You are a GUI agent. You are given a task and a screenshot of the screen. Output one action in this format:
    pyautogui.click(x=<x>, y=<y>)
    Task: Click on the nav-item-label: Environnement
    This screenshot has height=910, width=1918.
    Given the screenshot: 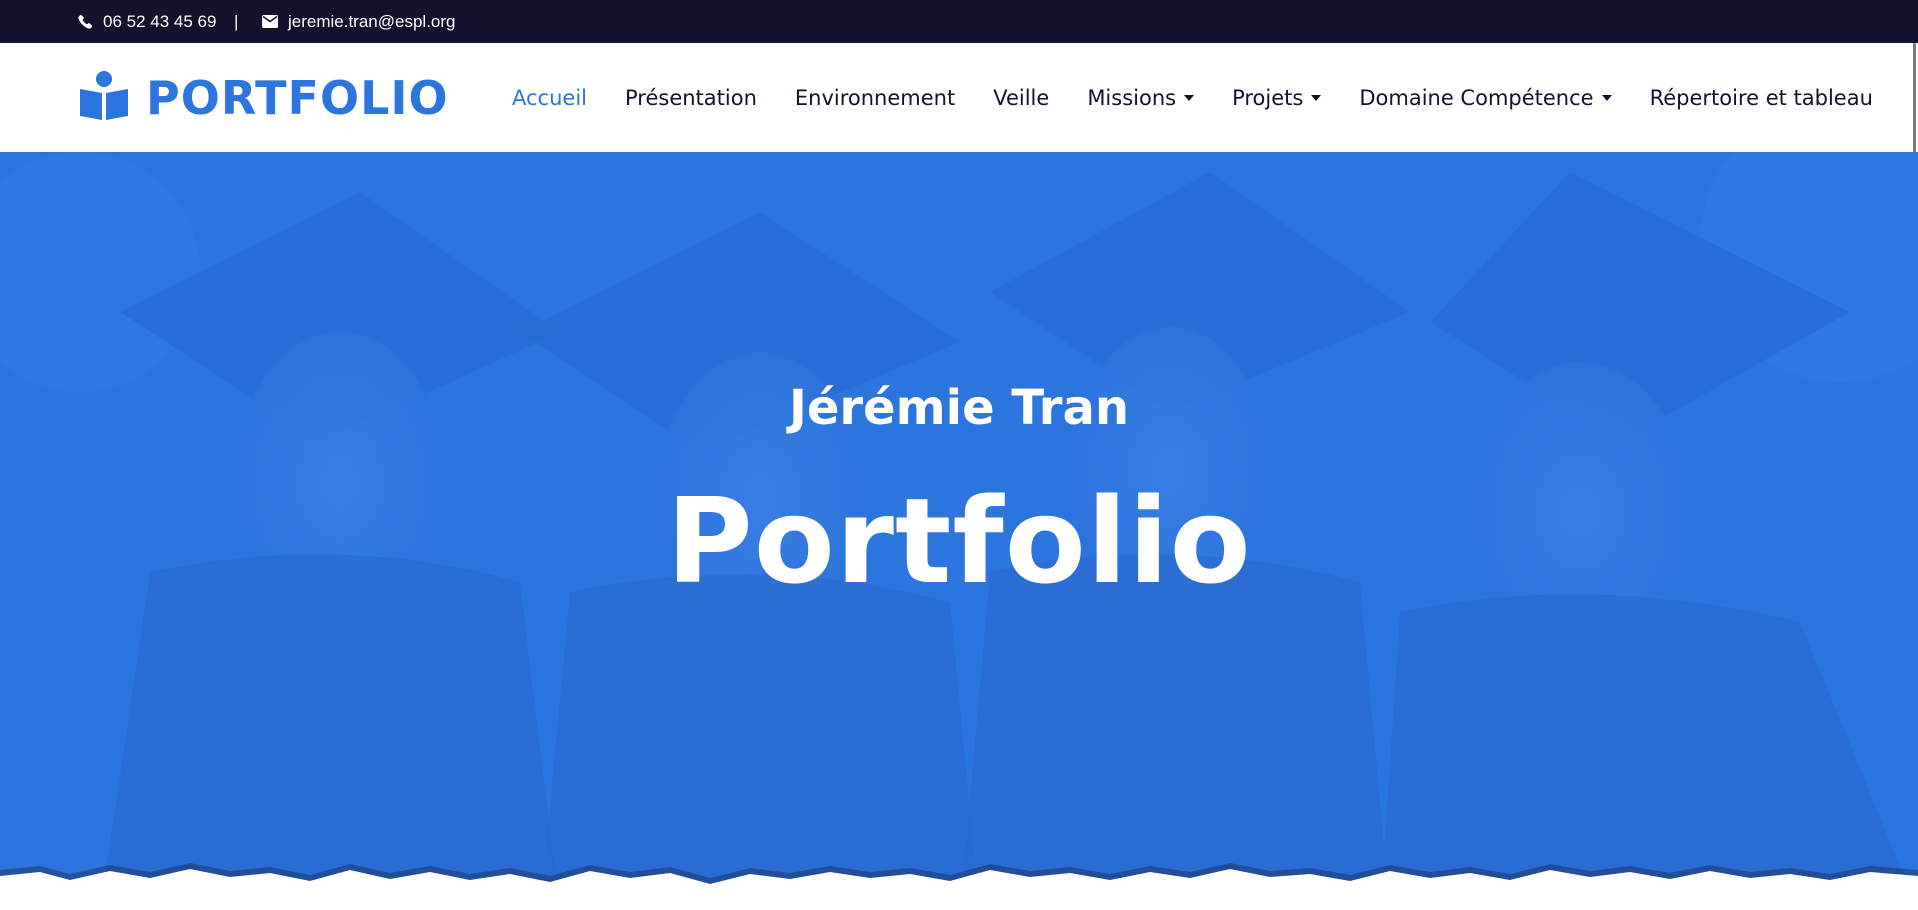 What is the action you would take?
    pyautogui.click(x=875, y=97)
    